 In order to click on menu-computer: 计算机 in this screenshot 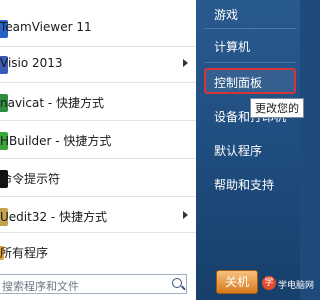, I will do `click(232, 46)`.